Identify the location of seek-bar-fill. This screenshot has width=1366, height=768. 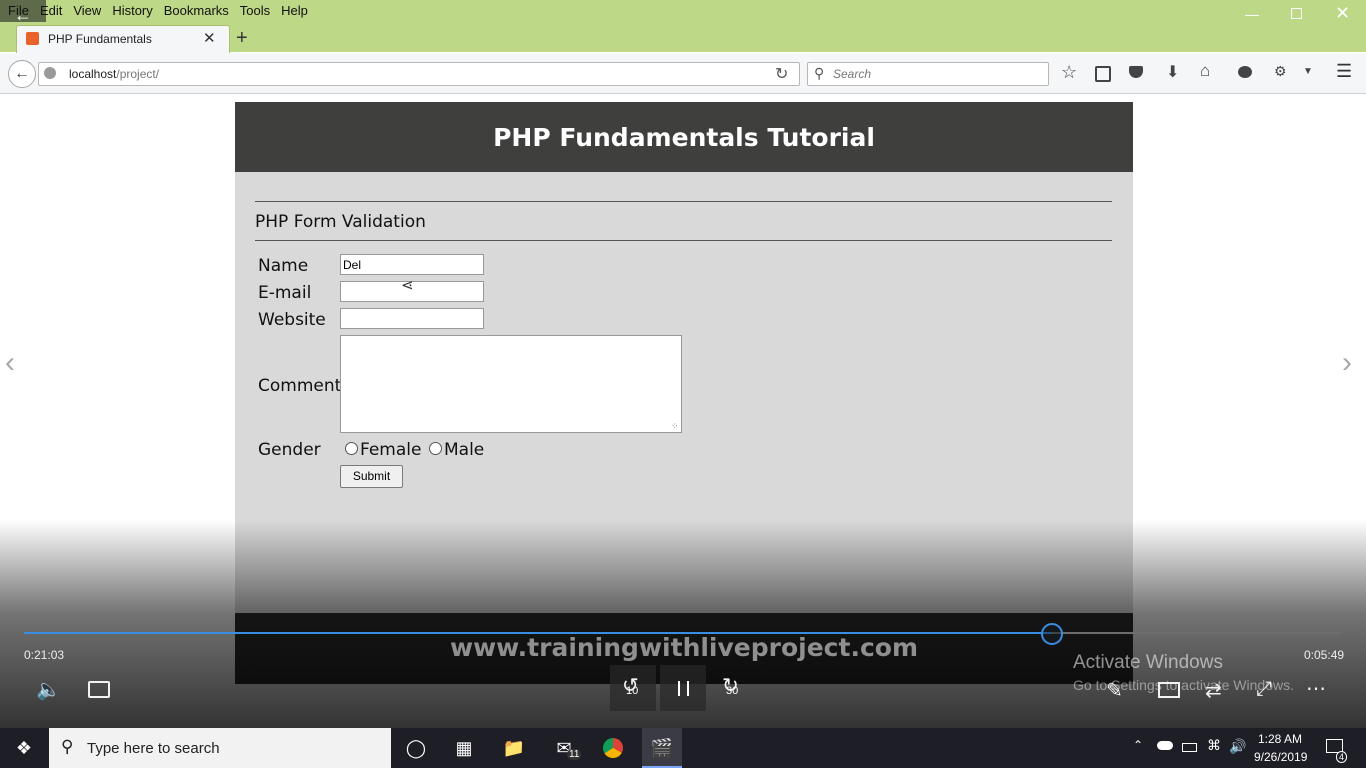
(538, 633).